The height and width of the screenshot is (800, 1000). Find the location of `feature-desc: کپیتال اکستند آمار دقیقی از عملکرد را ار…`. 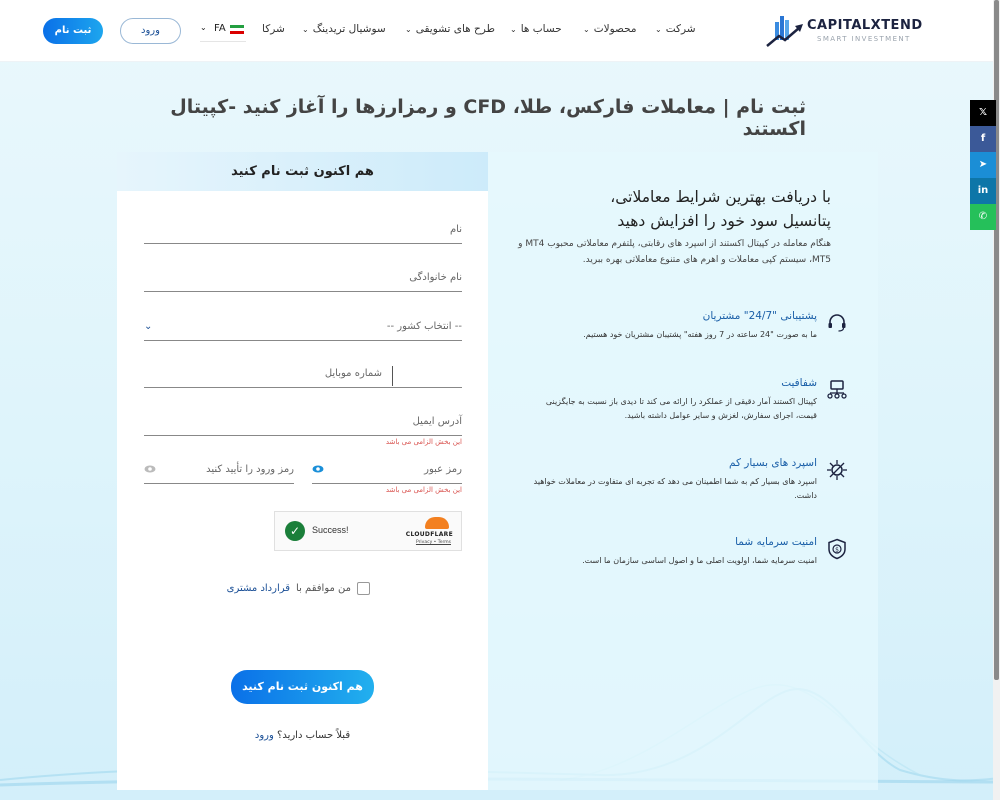

feature-desc: کپیتال اکستند آمار دقیقی از عملکرد را ار… is located at coordinates (681, 408).